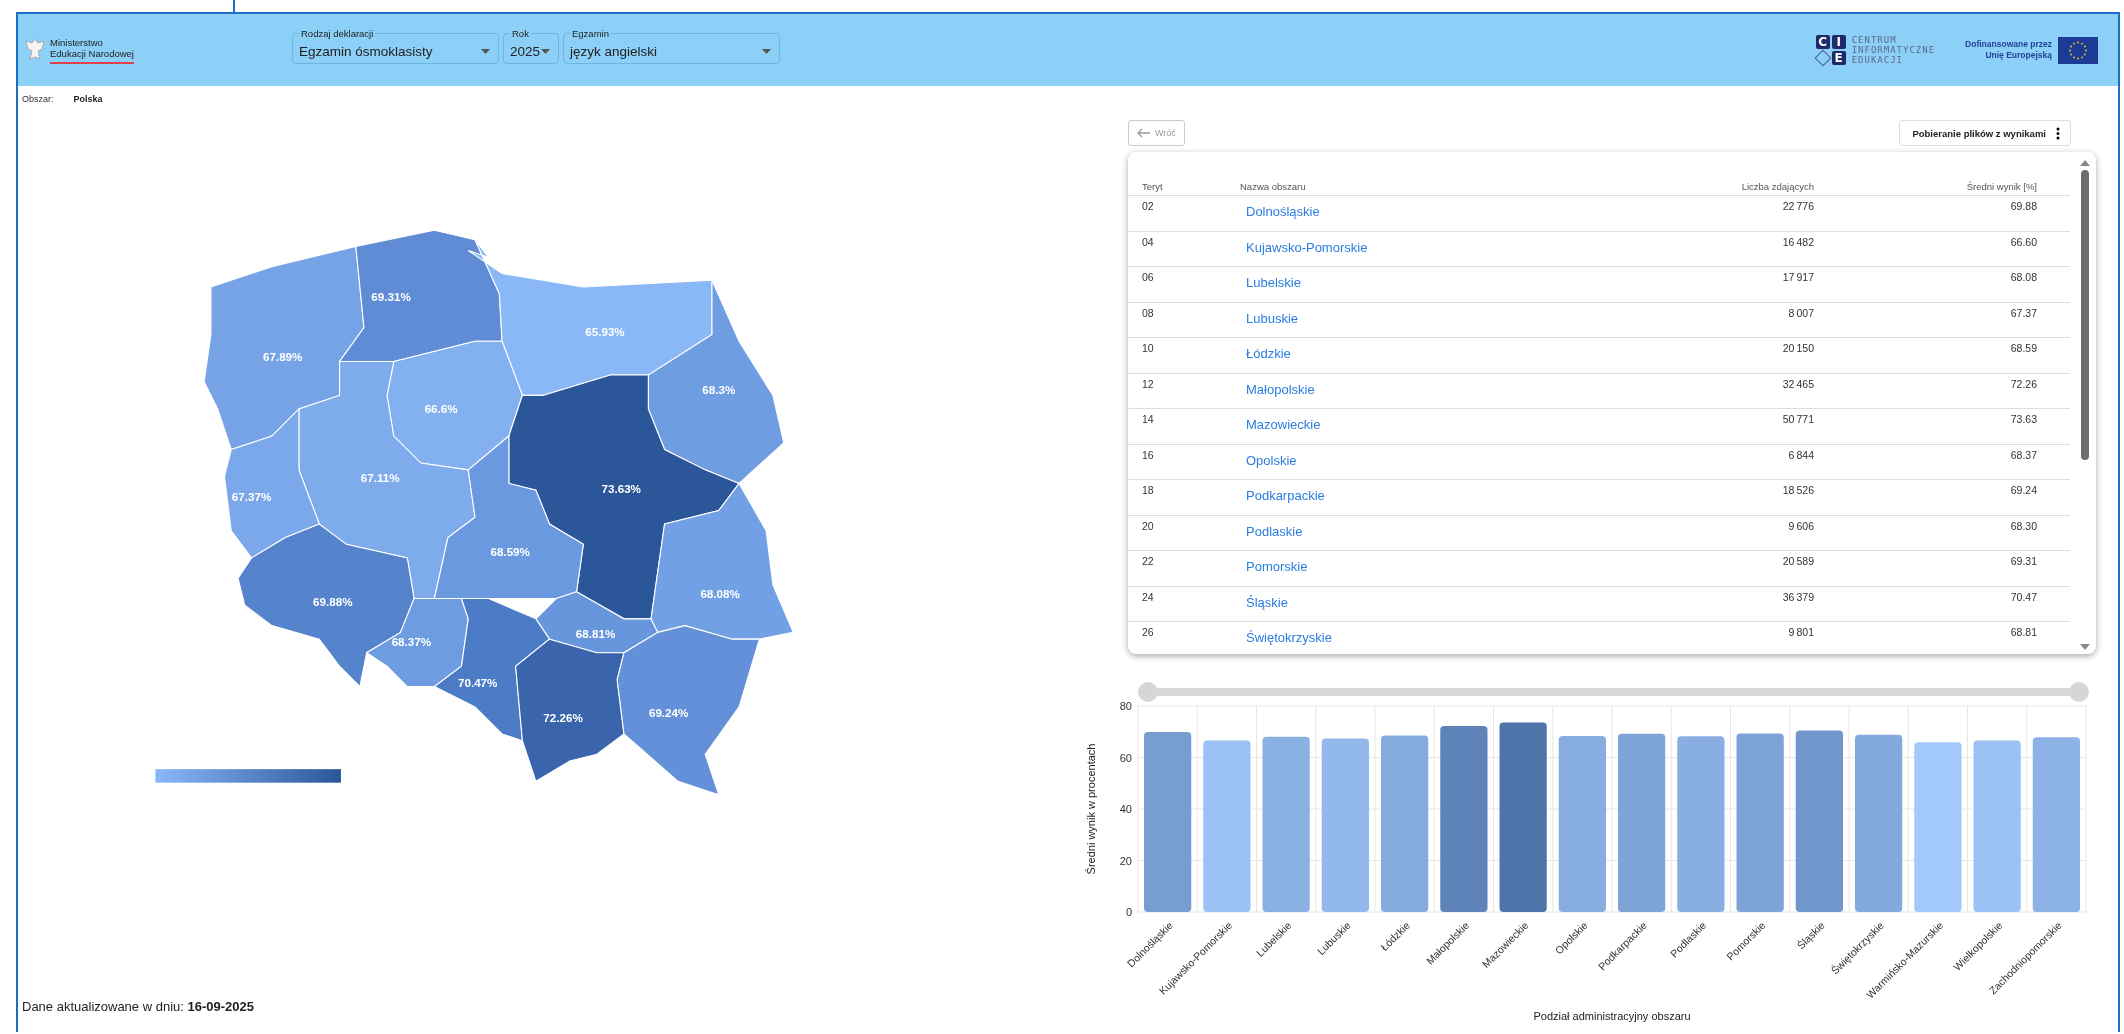 The width and height of the screenshot is (2124, 1034). I want to click on table-cell: 68.59, so click(2023, 348).